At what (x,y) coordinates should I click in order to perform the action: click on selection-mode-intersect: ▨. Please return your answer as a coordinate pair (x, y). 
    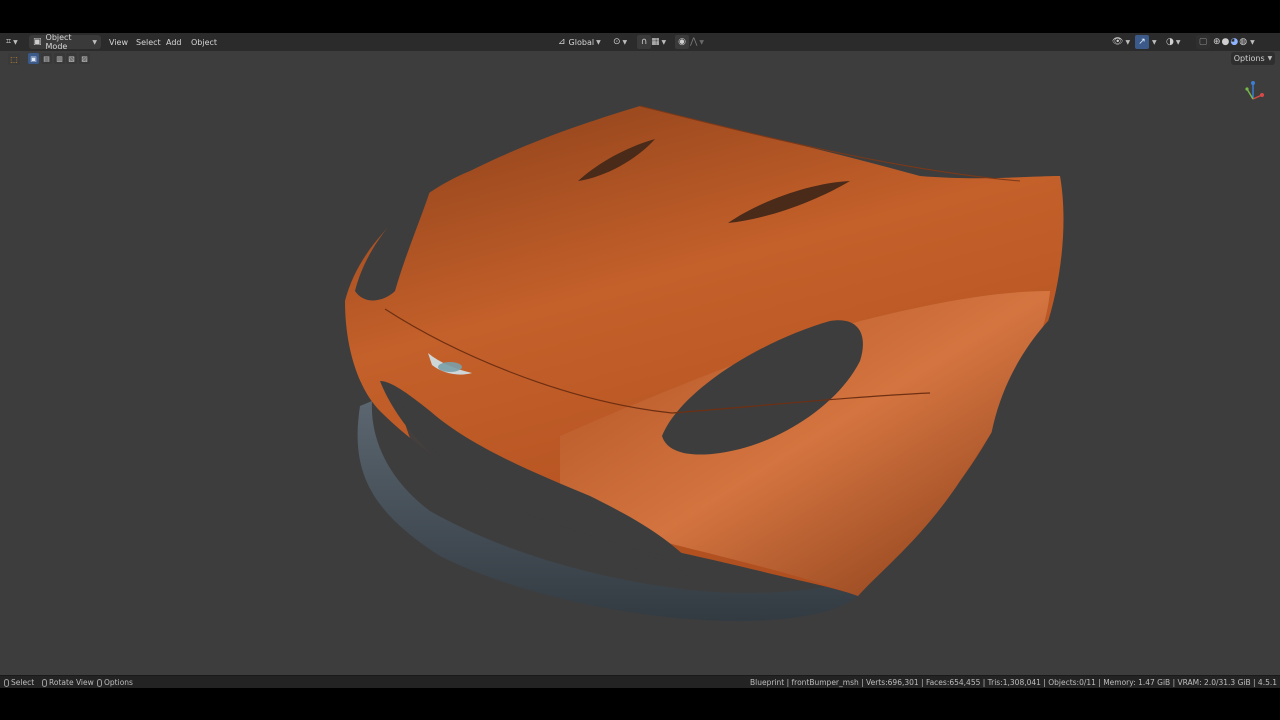
    Looking at the image, I should click on (84, 58).